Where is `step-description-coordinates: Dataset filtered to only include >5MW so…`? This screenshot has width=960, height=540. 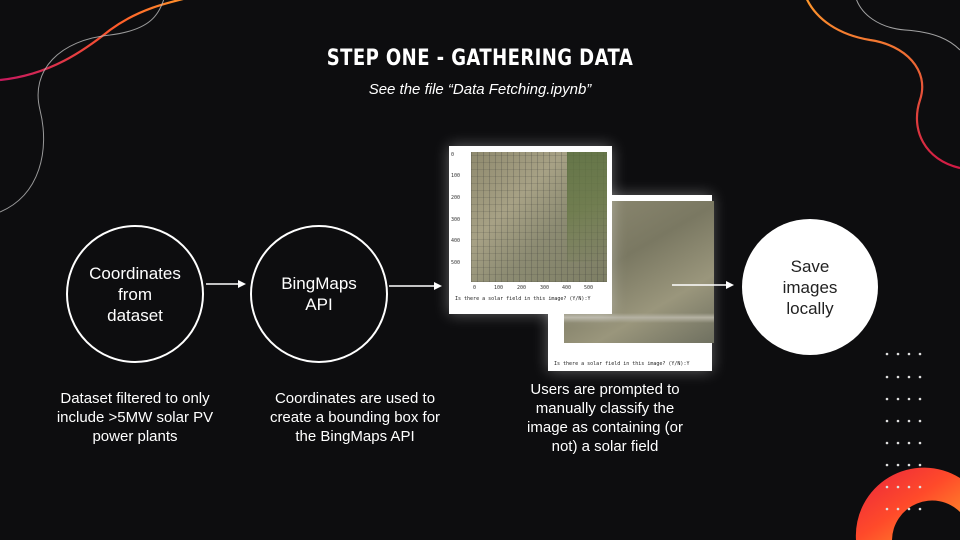 step-description-coordinates: Dataset filtered to only include >5MW so… is located at coordinates (135, 417).